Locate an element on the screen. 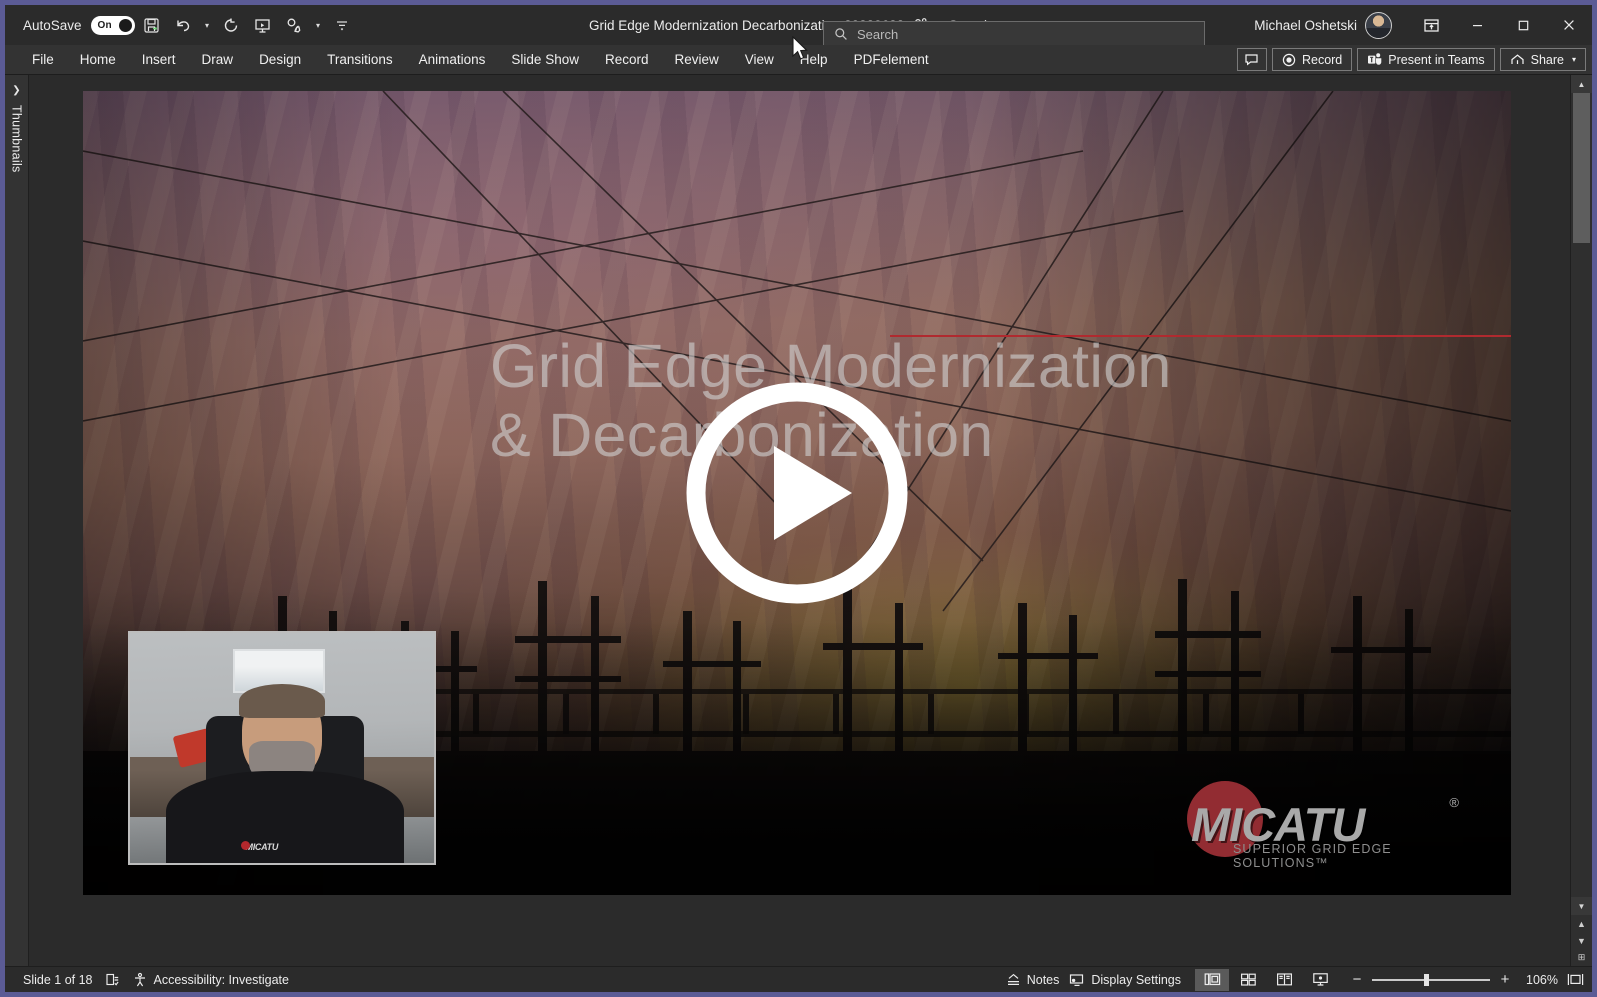 This screenshot has width=1597, height=997. accessibility-icon is located at coordinates (140, 980).